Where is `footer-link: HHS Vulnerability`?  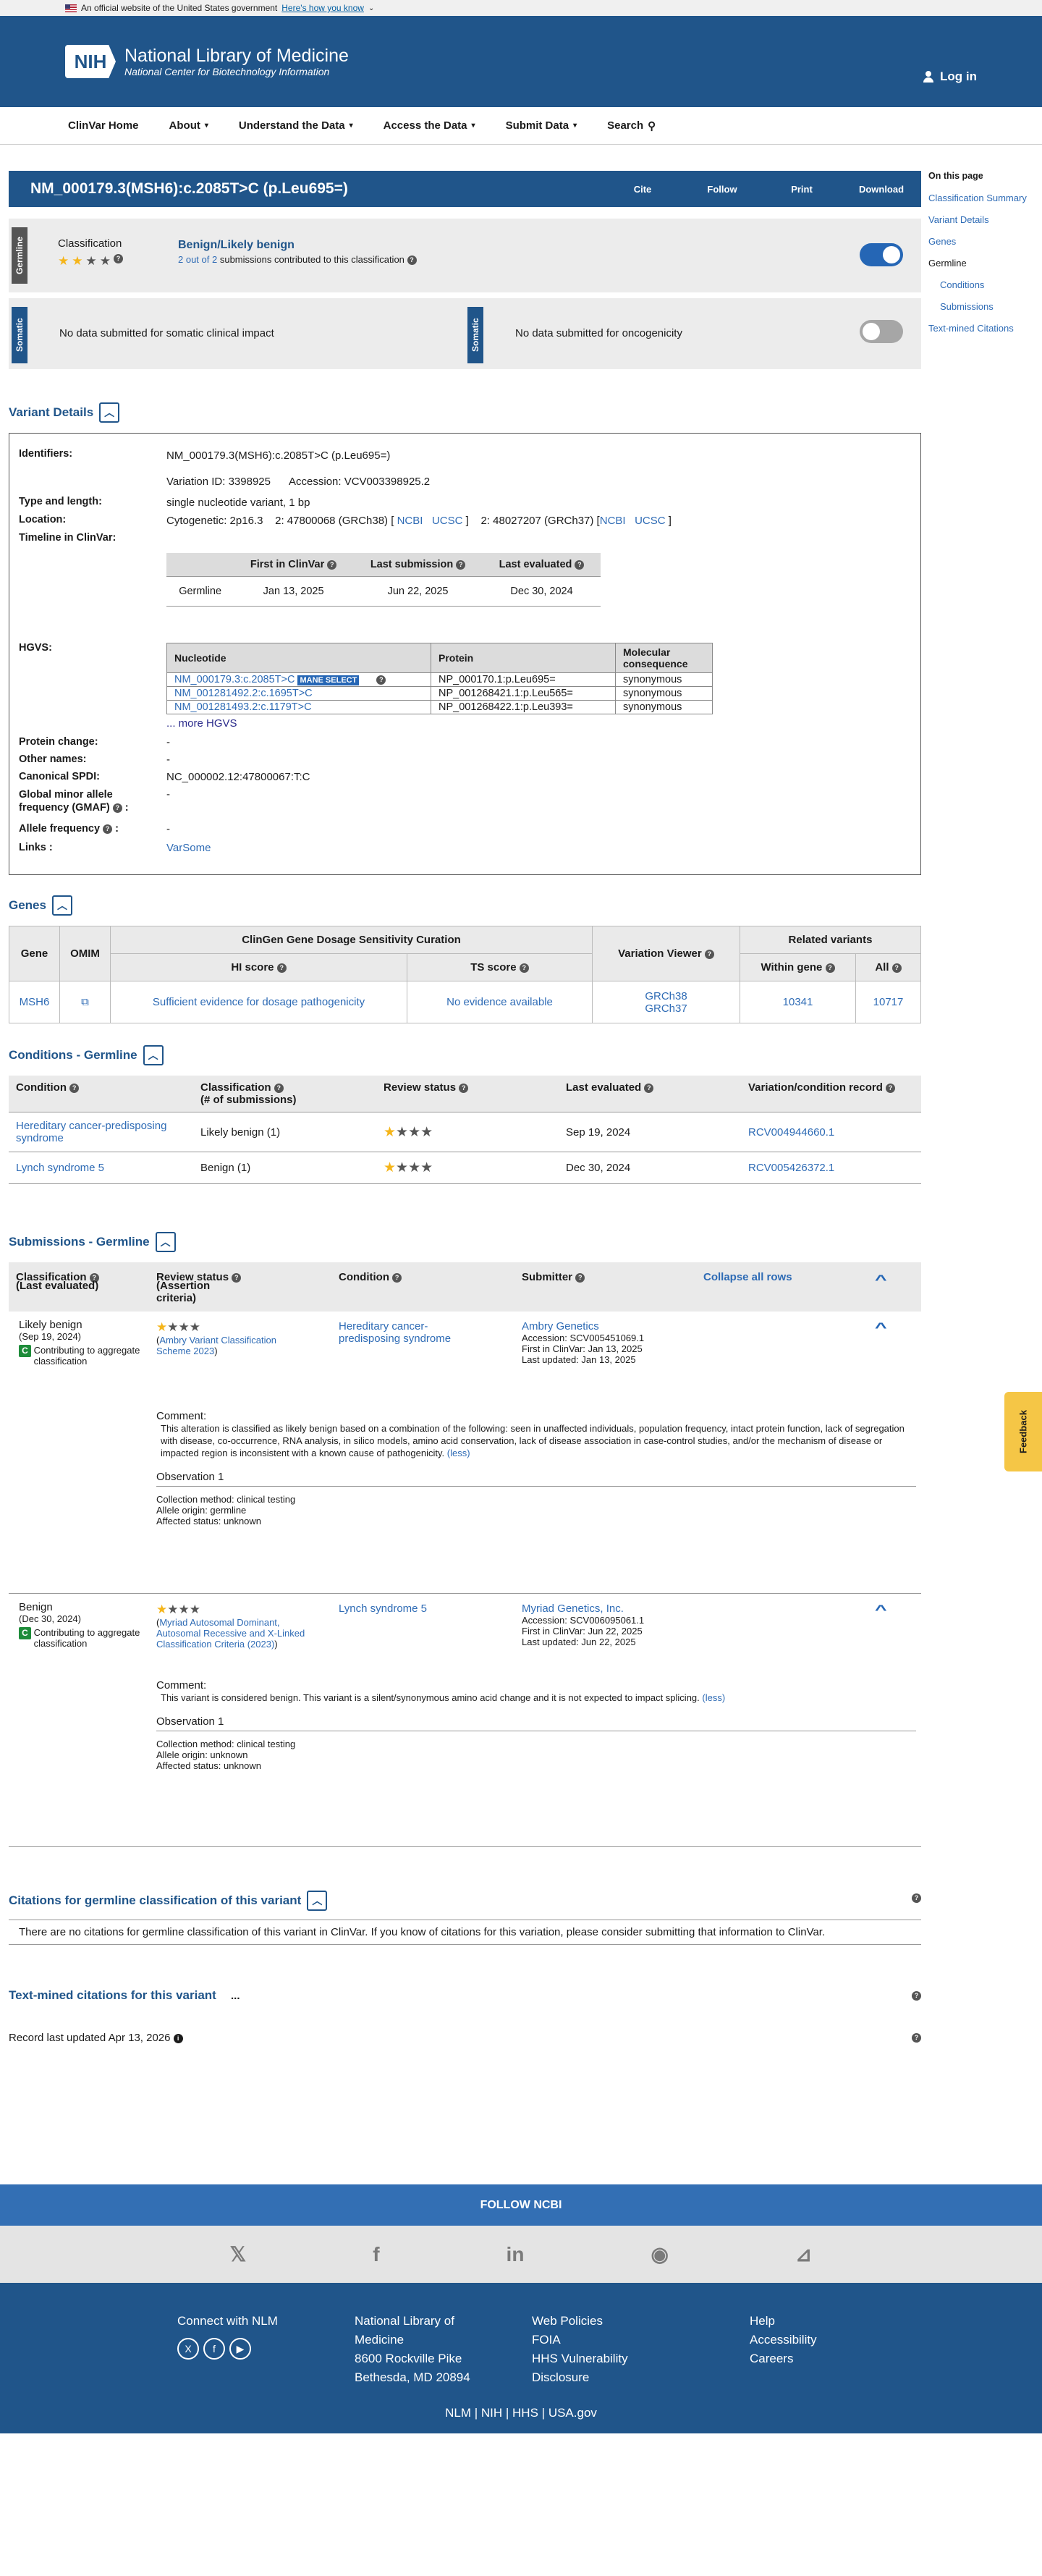
footer-link: HHS Vulnerability is located at coordinates (580, 2359).